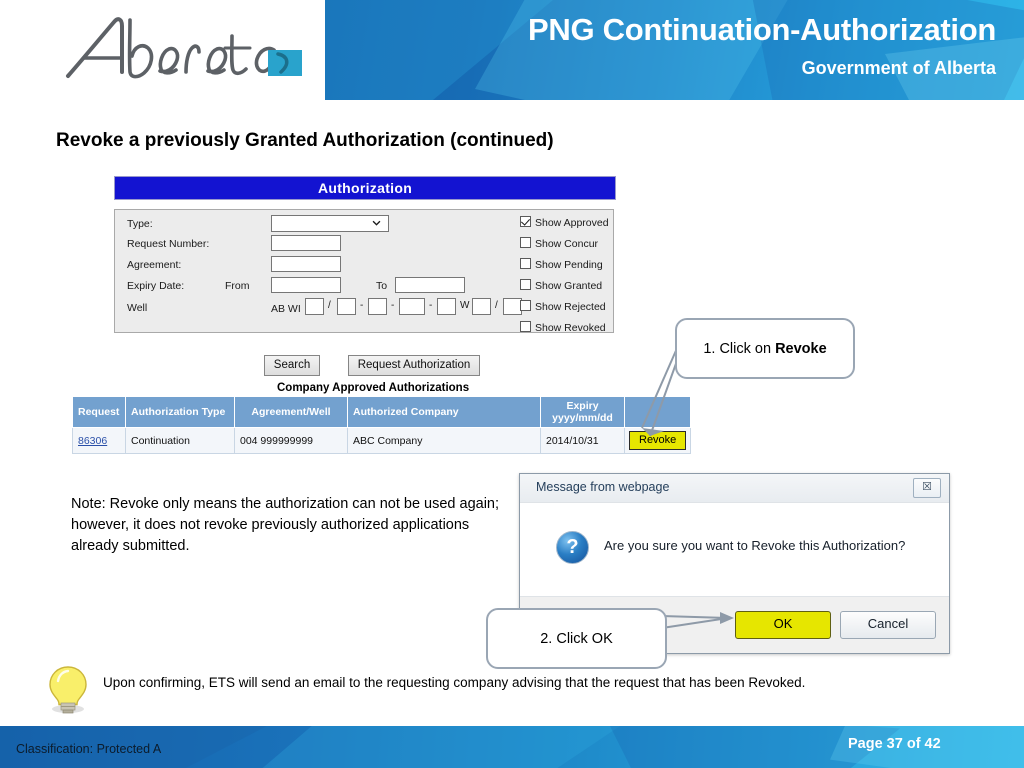 Image resolution: width=1024 pixels, height=768 pixels. I want to click on checkbox-box-approved, so click(525, 221).